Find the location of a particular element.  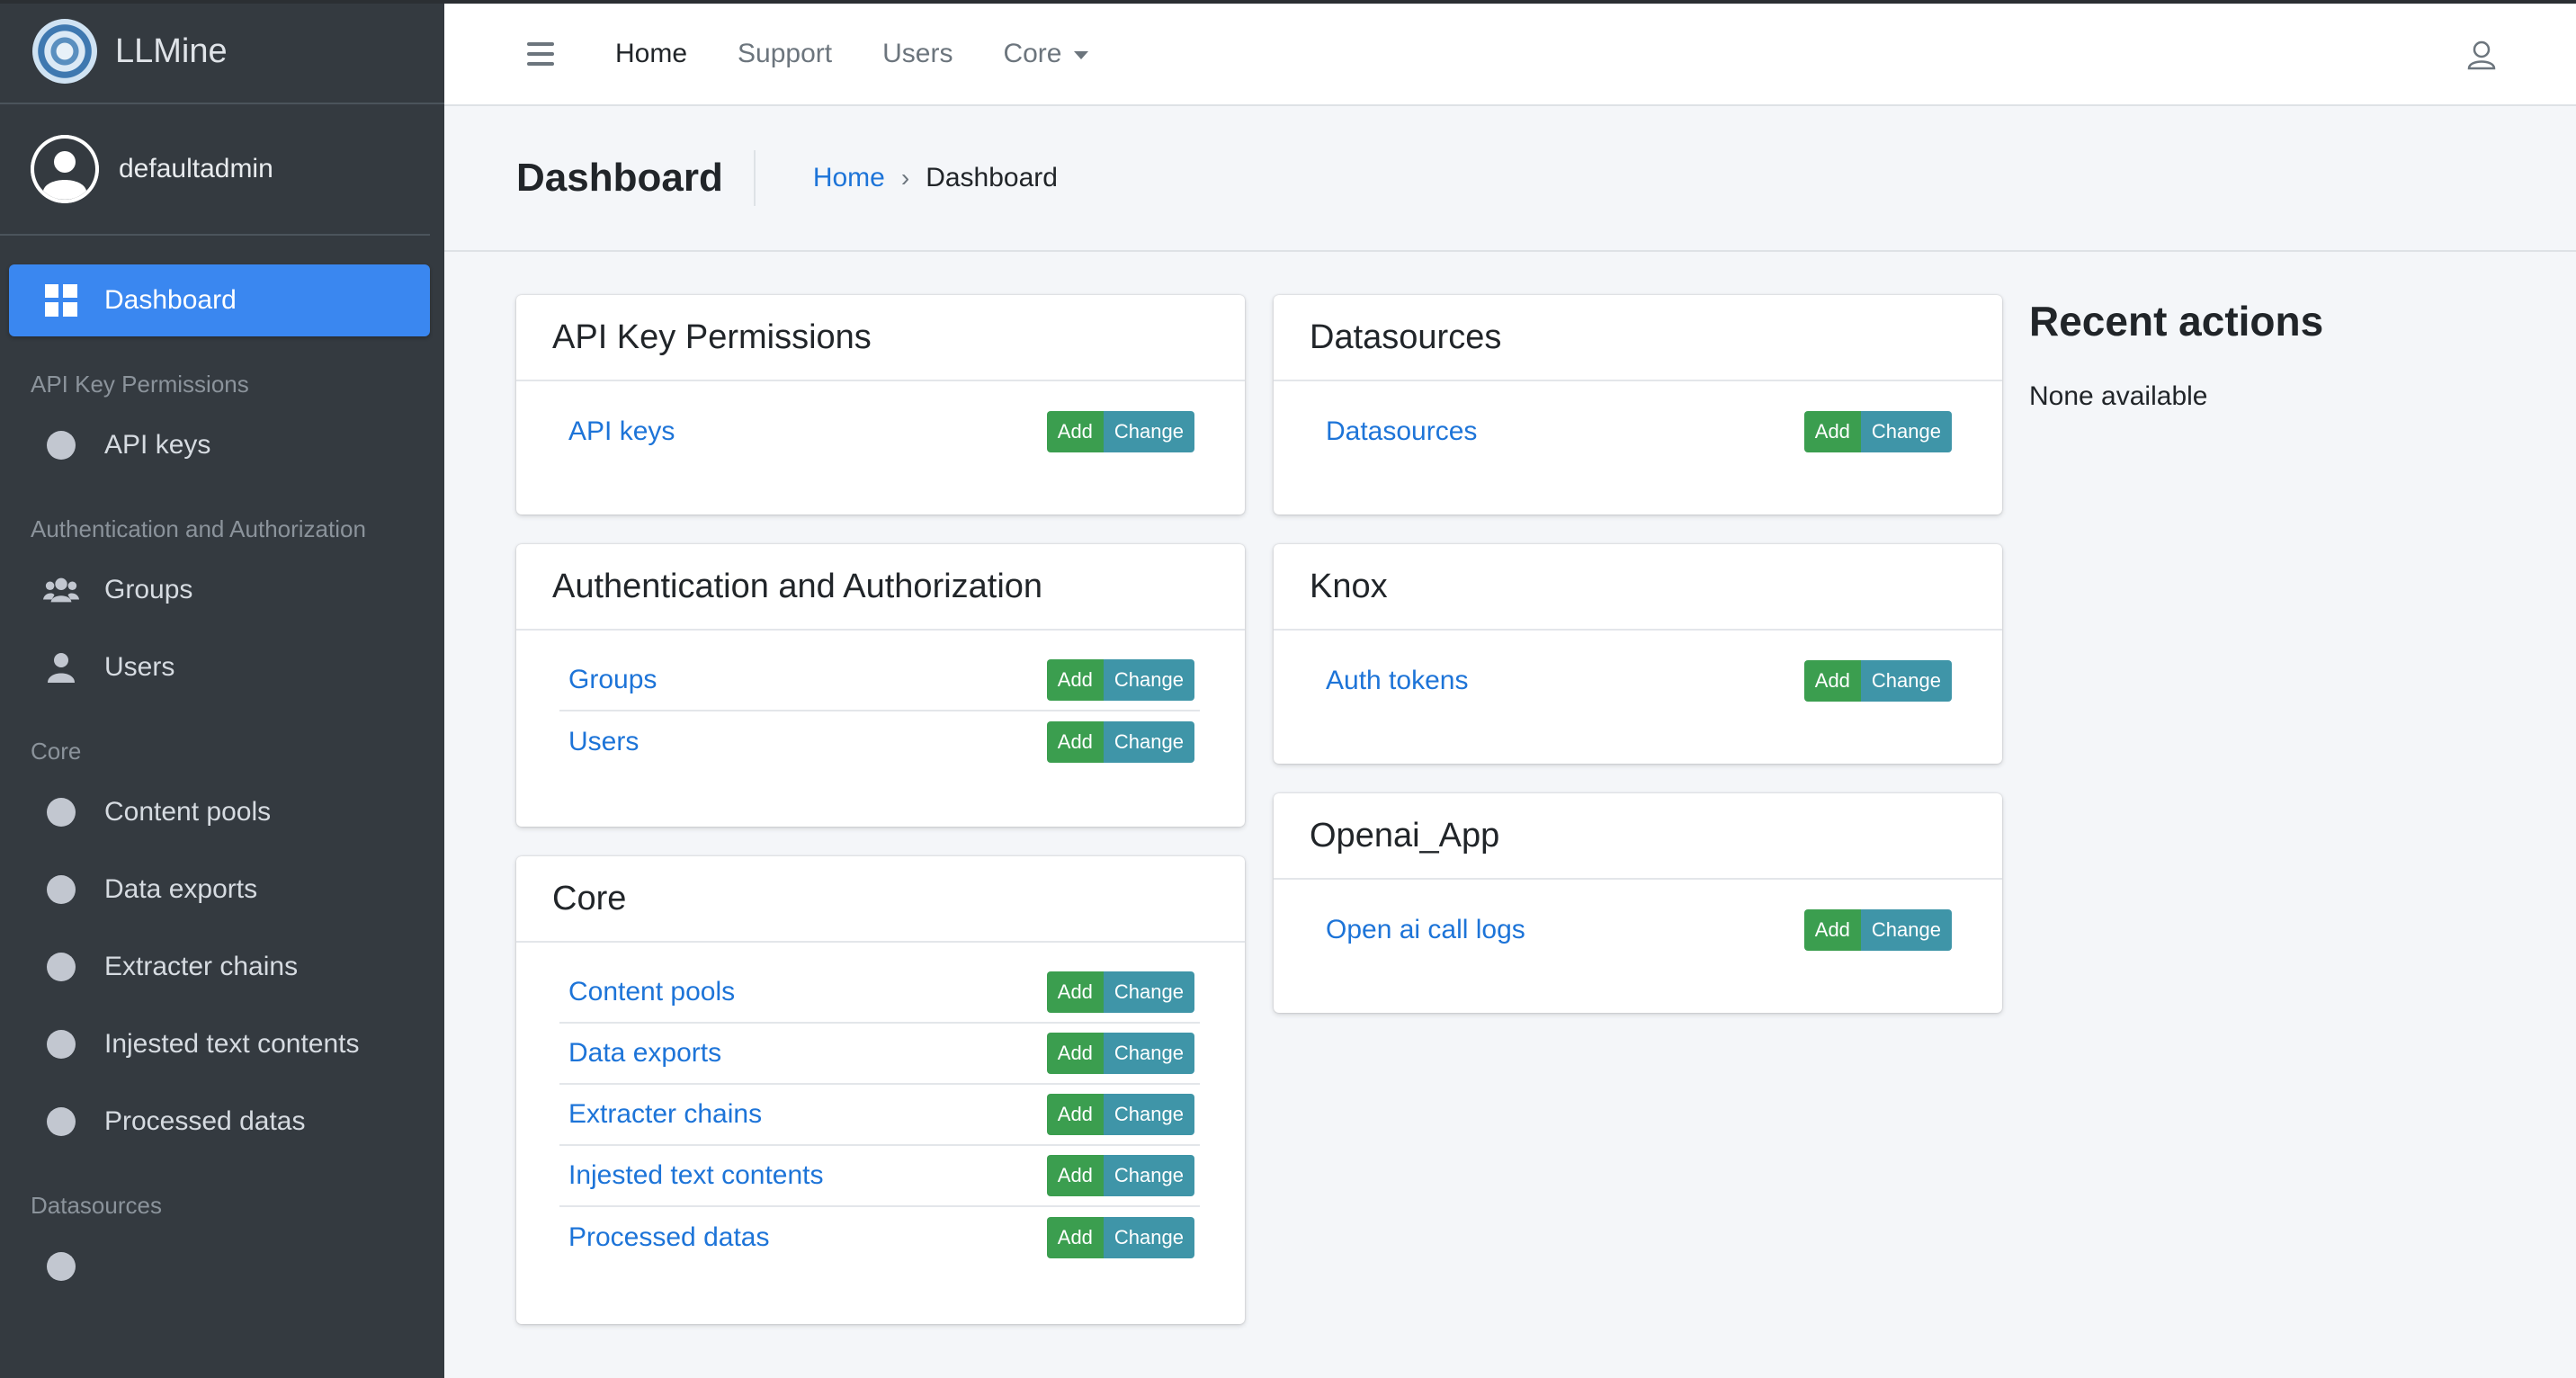

app-card-openai-app: Openai_App Open ai call logs Add Change is located at coordinates (1638, 903).